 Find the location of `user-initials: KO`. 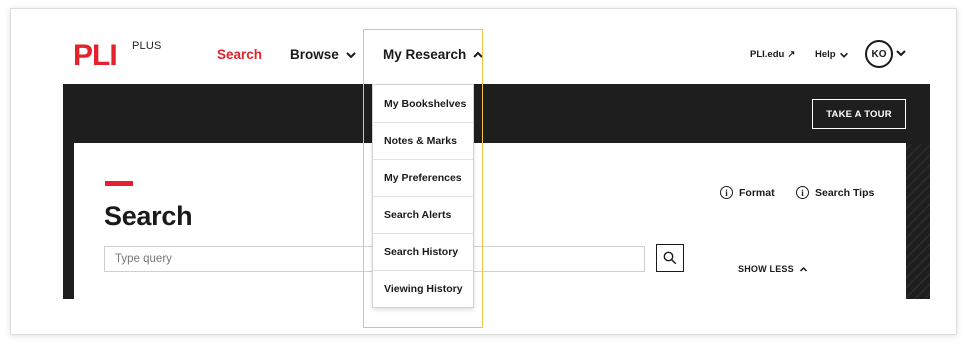

user-initials: KO is located at coordinates (879, 54).